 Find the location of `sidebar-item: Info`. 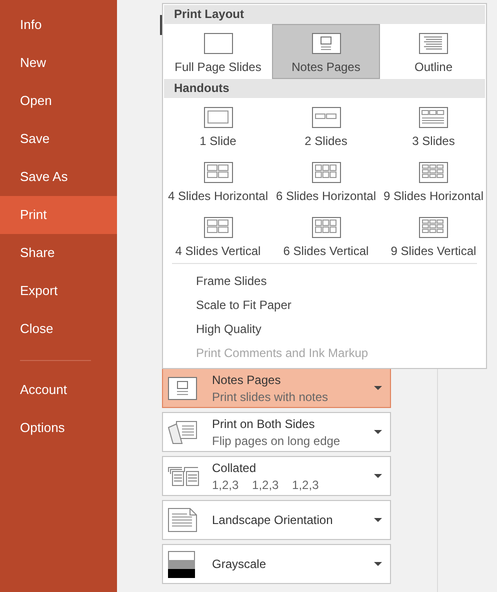

sidebar-item: Info is located at coordinates (58, 25).